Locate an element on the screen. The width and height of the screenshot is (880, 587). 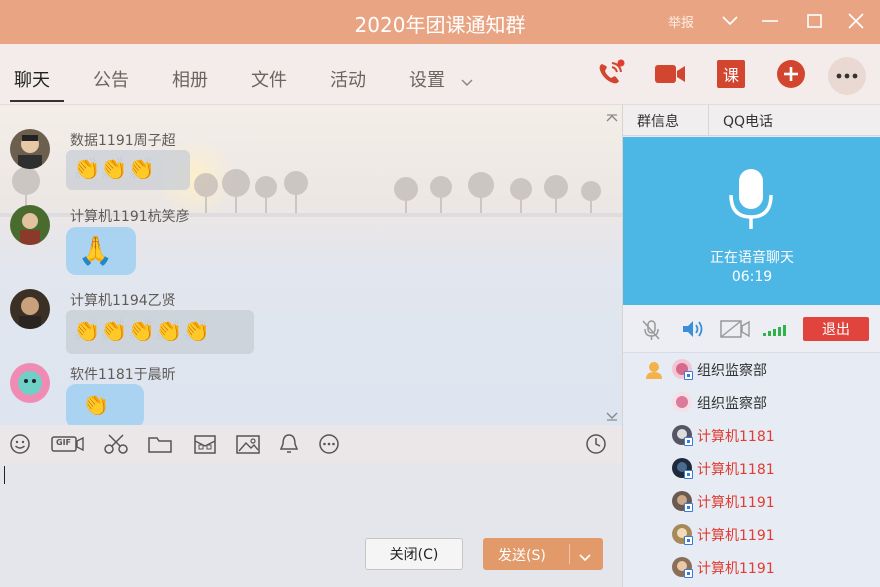
bell-icon is located at coordinates (289, 446).